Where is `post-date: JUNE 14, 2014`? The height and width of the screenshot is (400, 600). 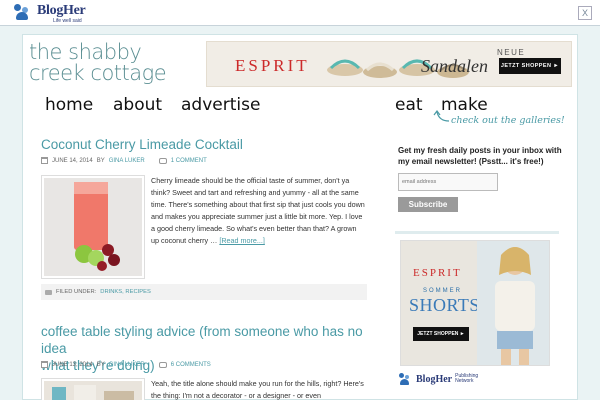
post-date: JUNE 14, 2014 is located at coordinates (72, 160).